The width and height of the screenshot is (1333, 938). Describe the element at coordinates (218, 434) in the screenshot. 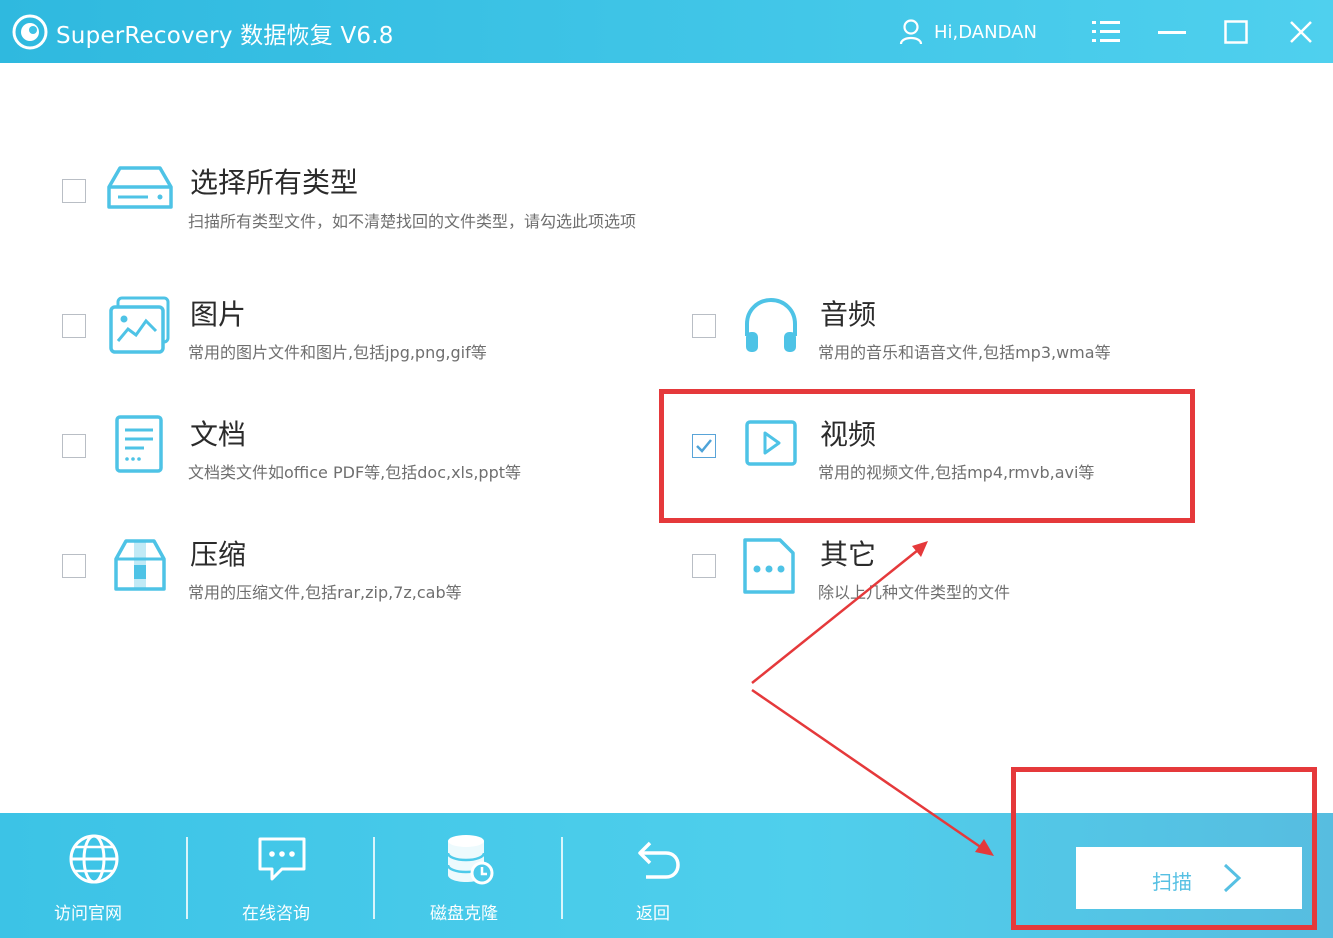

I see `option-title: 文档` at that location.